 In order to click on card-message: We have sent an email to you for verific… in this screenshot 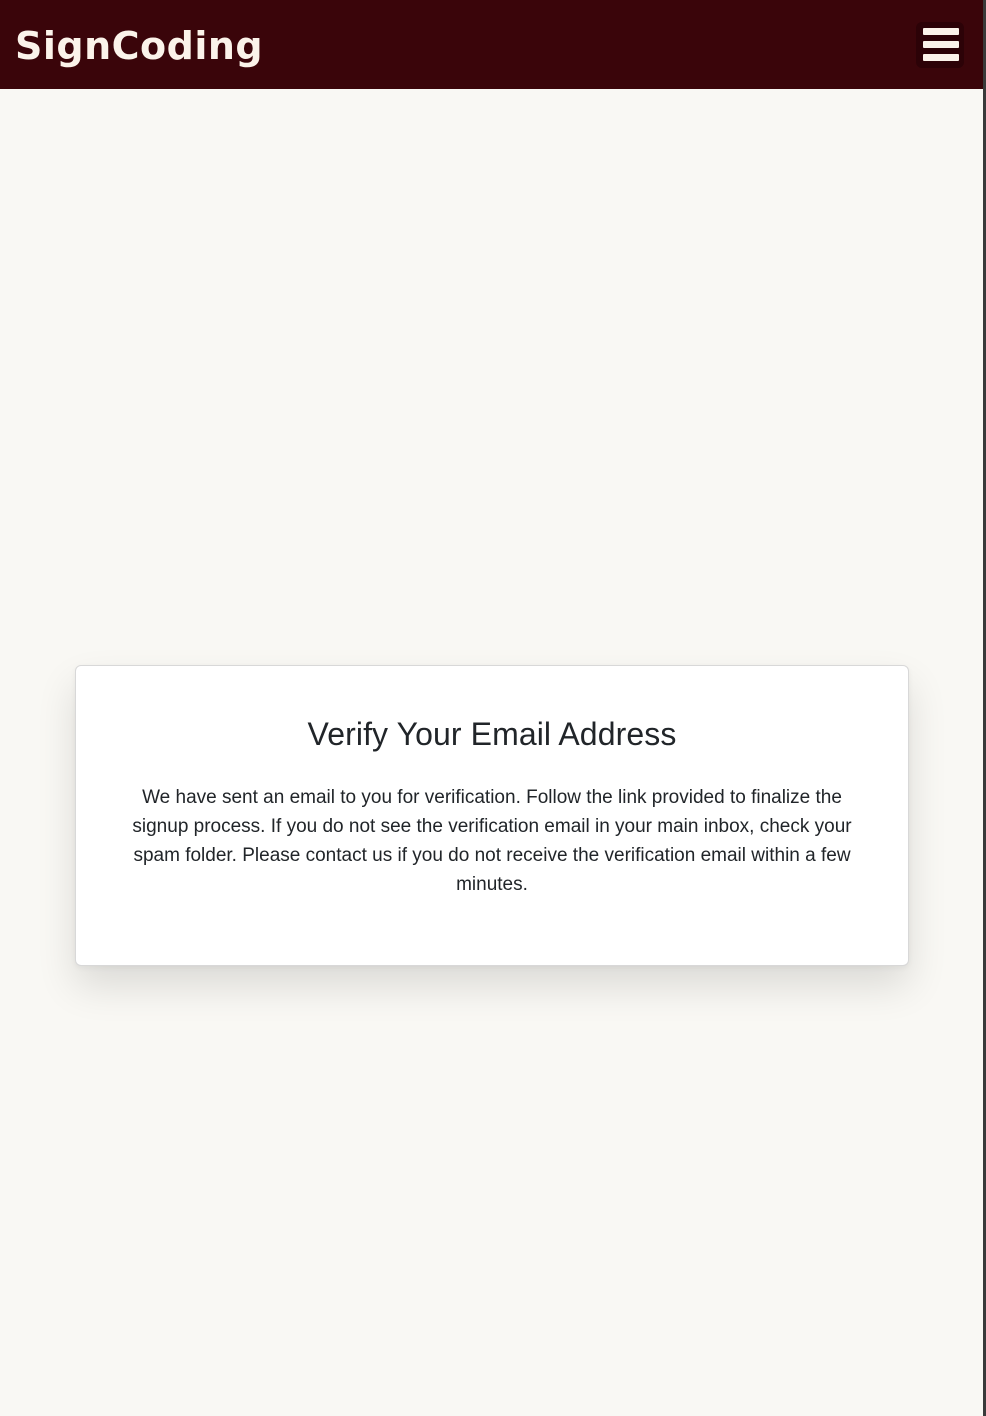, I will do `click(492, 841)`.